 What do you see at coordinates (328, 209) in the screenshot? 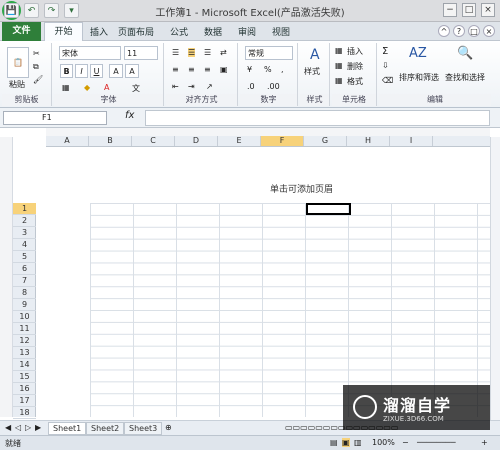
I see `selected-cell` at bounding box center [328, 209].